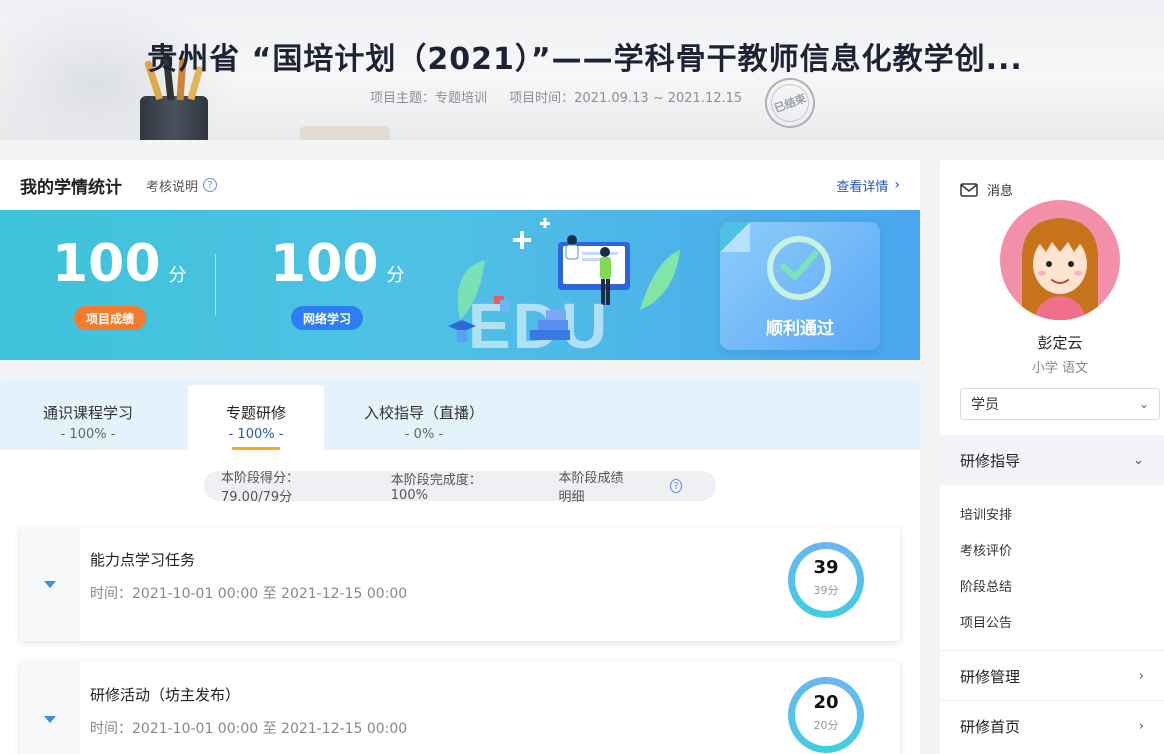 Image resolution: width=1164 pixels, height=754 pixels. Describe the element at coordinates (826, 715) in the screenshot. I see `score-ring: 20 20分` at that location.